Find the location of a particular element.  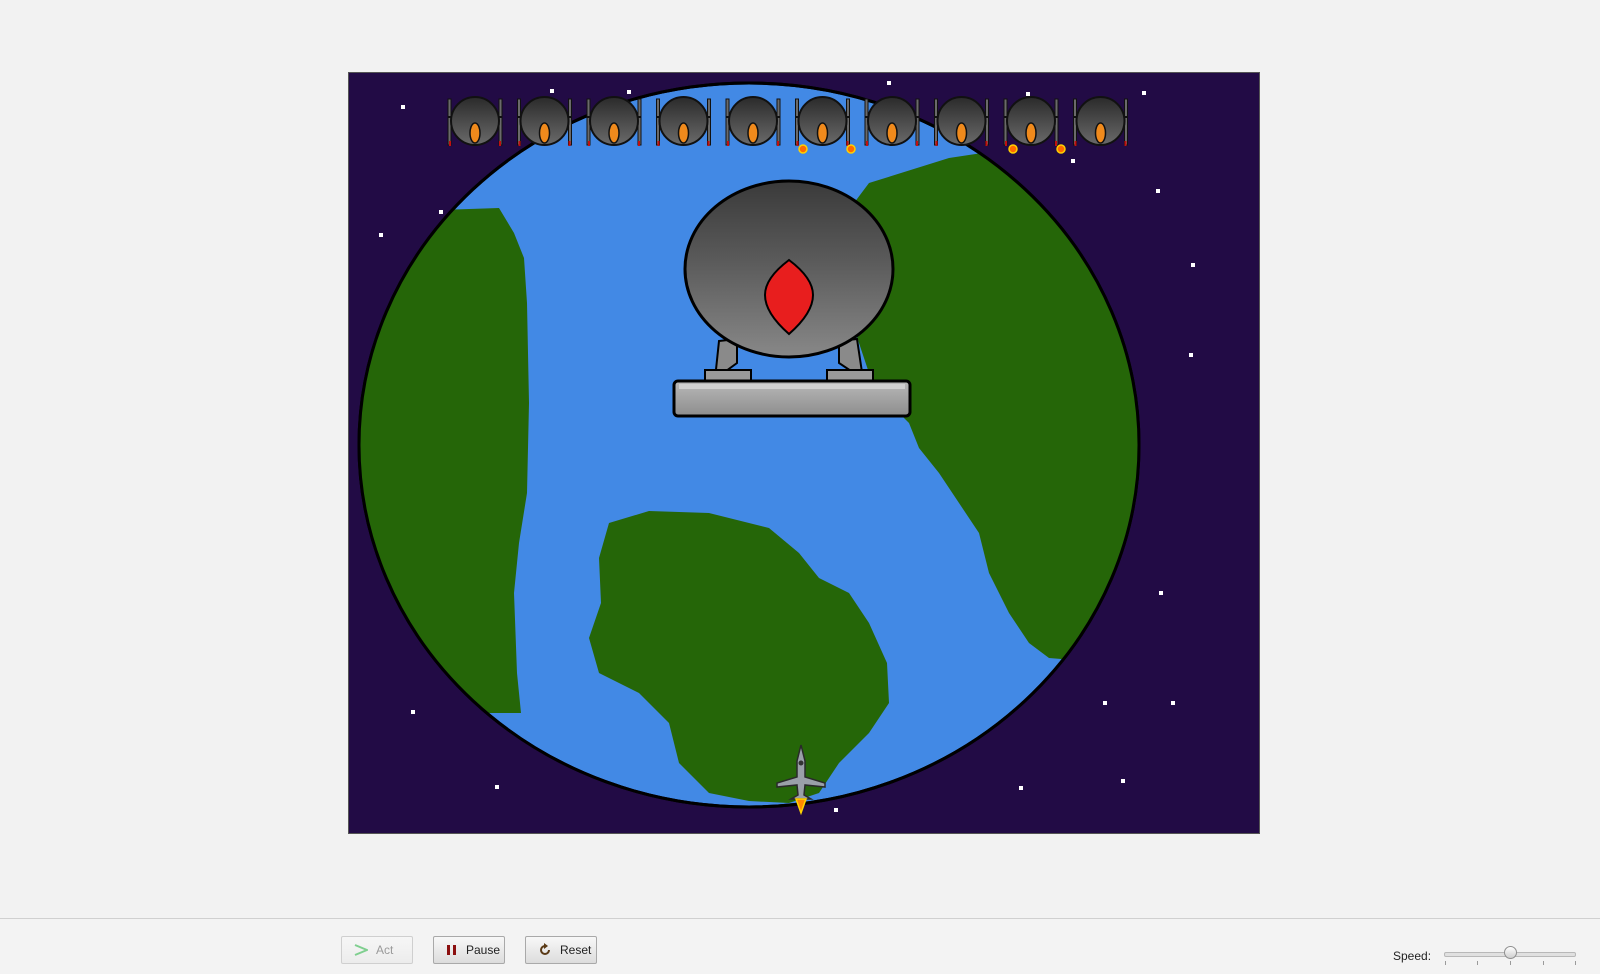

play-arrow-icon is located at coordinates (361, 950).